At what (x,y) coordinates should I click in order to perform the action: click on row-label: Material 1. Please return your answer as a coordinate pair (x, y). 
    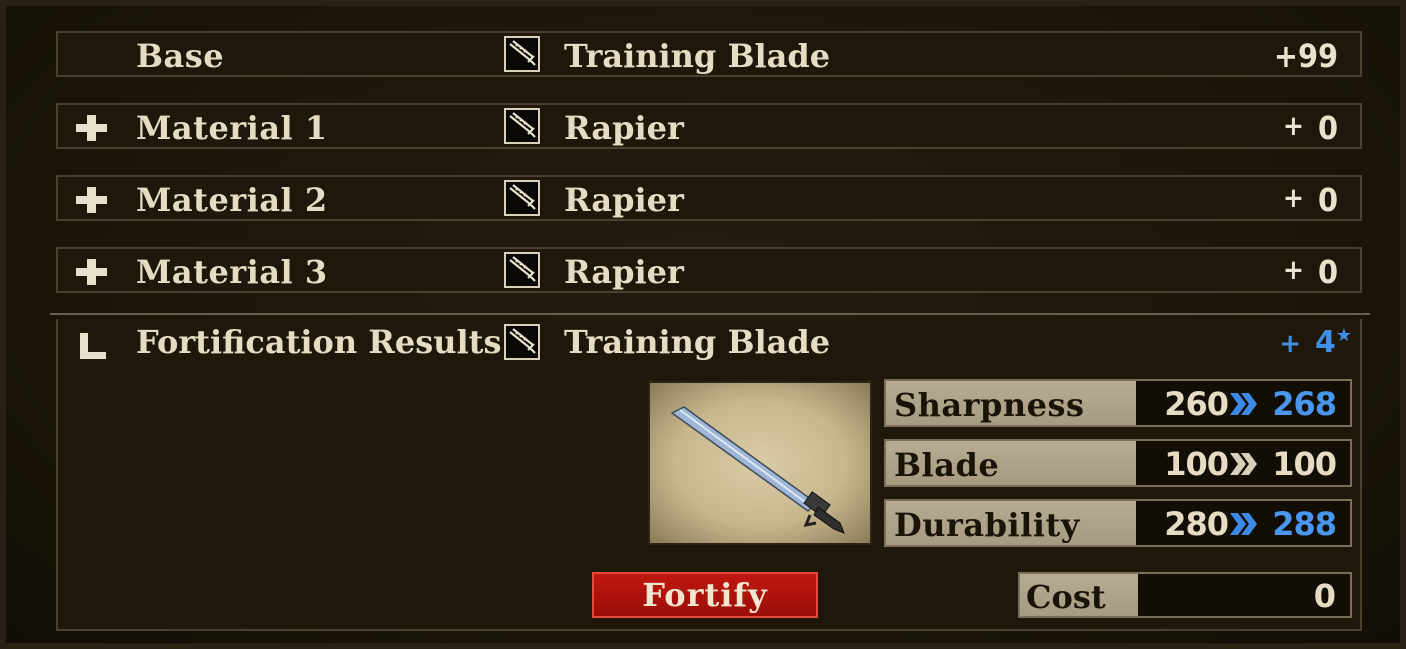
    Looking at the image, I should click on (232, 128).